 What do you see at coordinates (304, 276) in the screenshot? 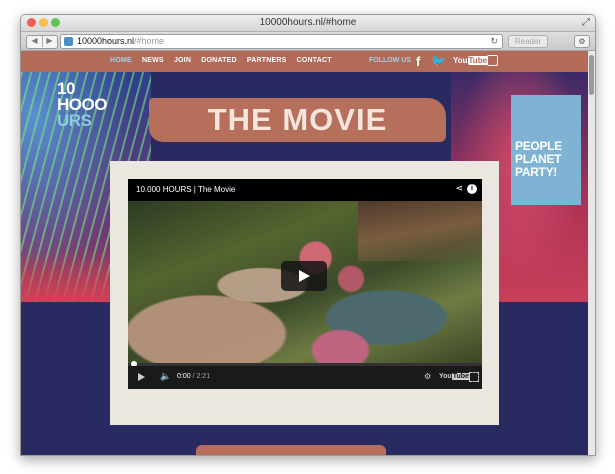
I see `play-button` at bounding box center [304, 276].